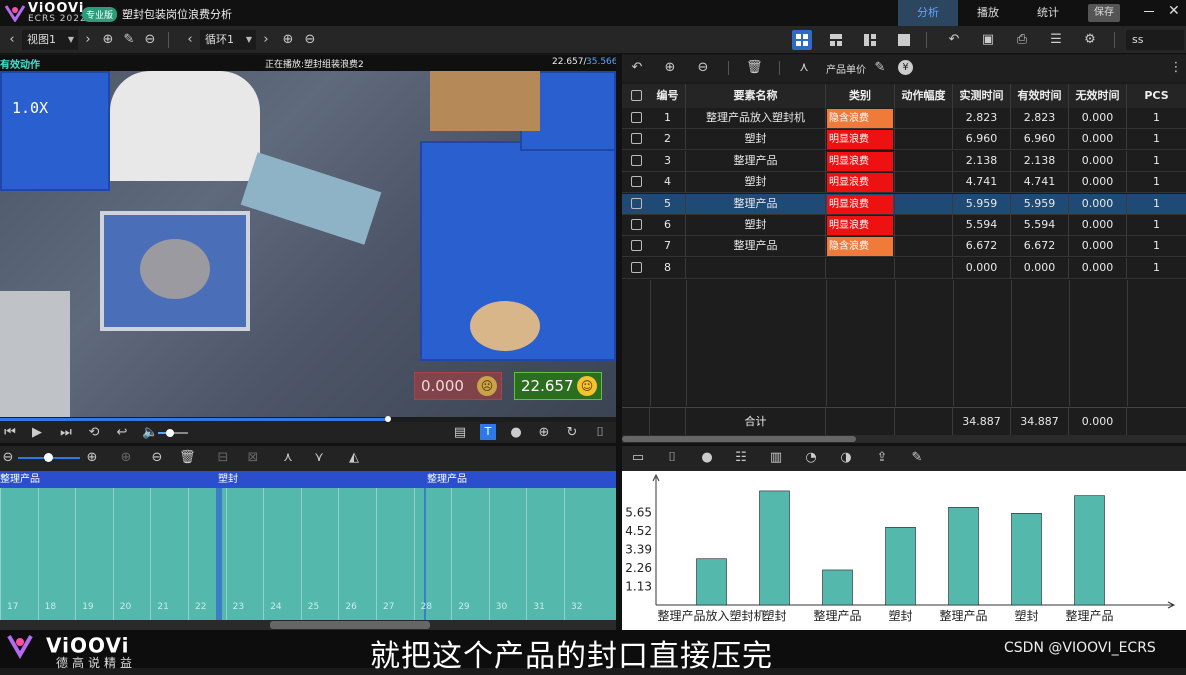  Describe the element at coordinates (48, 457) in the screenshot. I see `timeline-zoom-handle` at that location.